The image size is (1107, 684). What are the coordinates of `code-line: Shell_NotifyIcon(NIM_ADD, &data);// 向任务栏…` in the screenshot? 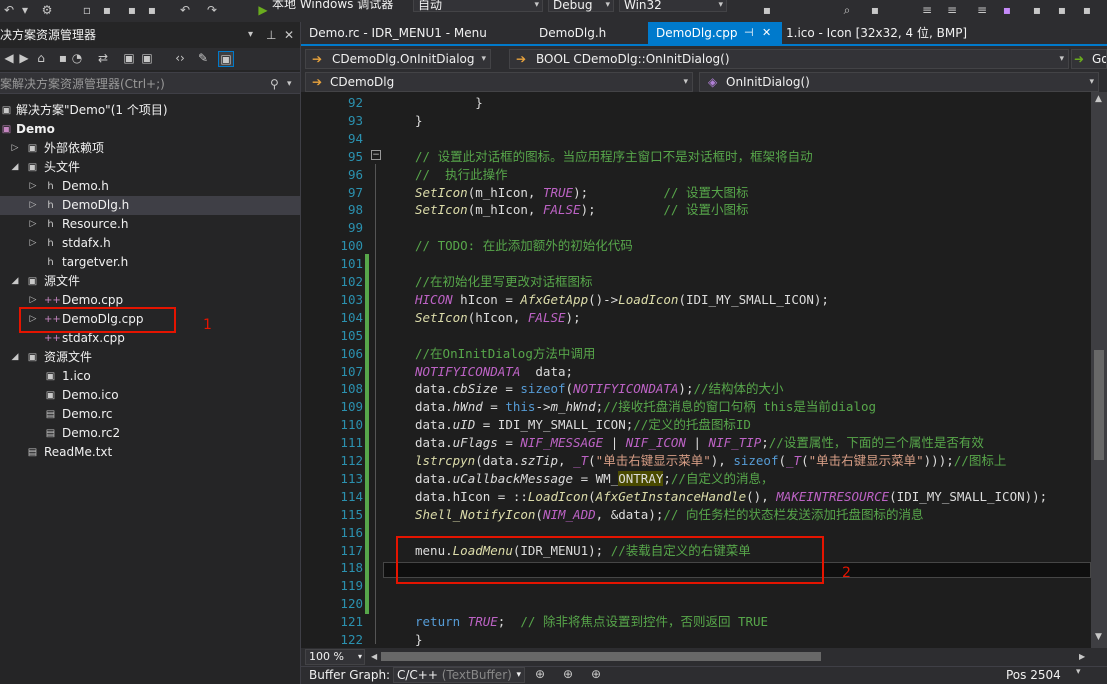 It's located at (669, 515).